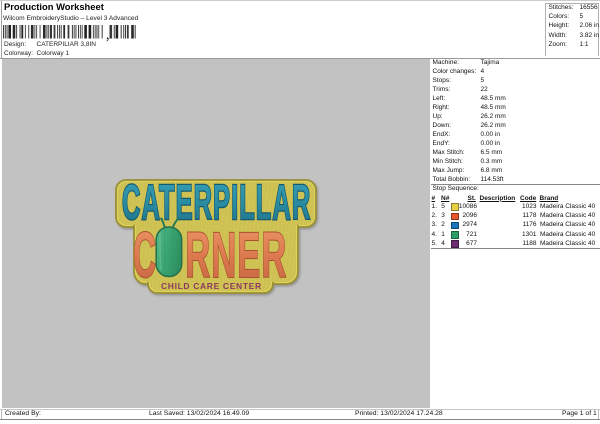 The height and width of the screenshot is (424, 600). I want to click on svg-text: RNER, so click(236, 255).